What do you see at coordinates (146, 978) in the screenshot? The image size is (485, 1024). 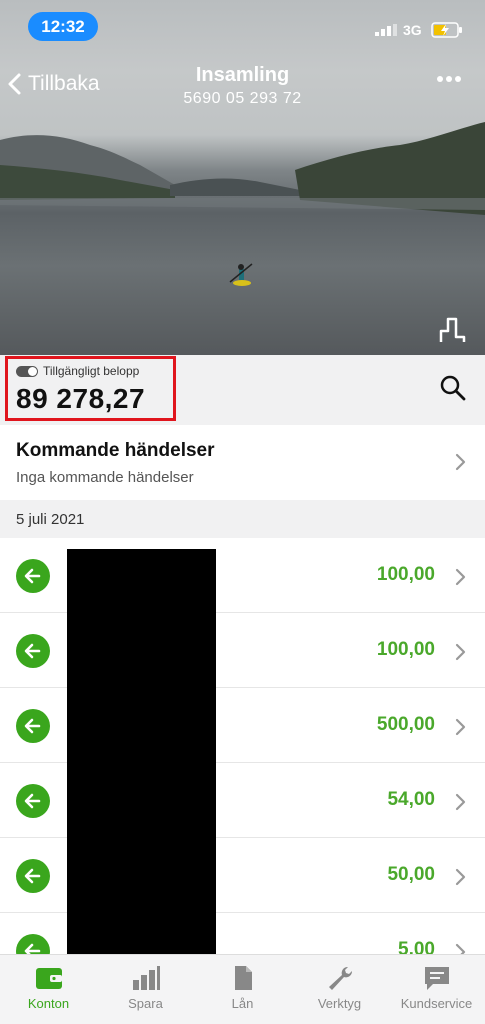 I see `savings-chart-icon` at bounding box center [146, 978].